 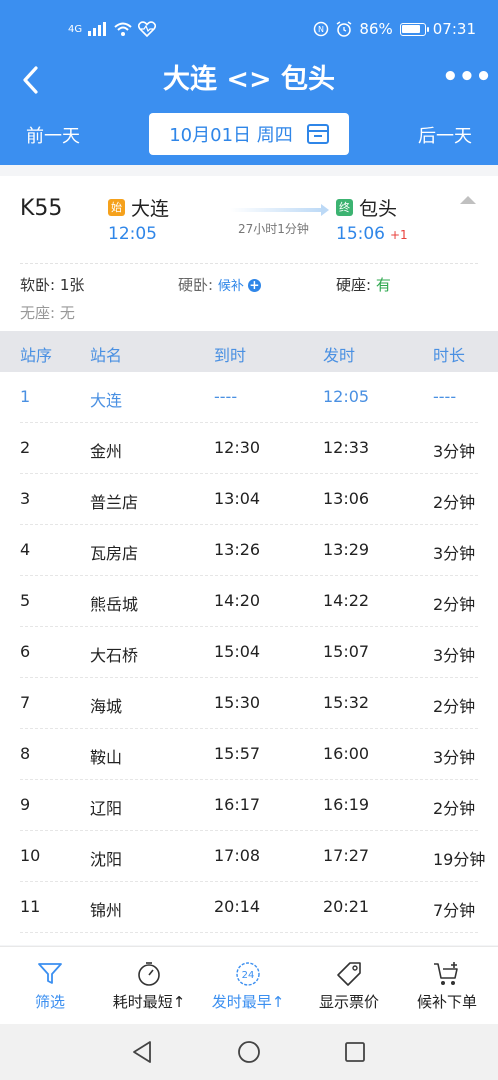 I want to click on col-header-depart: 发时, so click(x=339, y=355).